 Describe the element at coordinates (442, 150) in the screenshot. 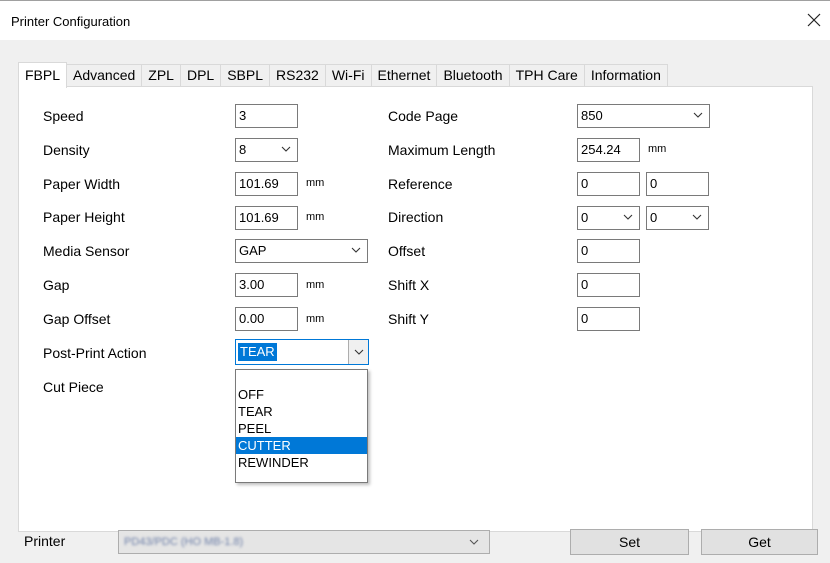

I see `maximum-length-label: Maximum Length` at that location.